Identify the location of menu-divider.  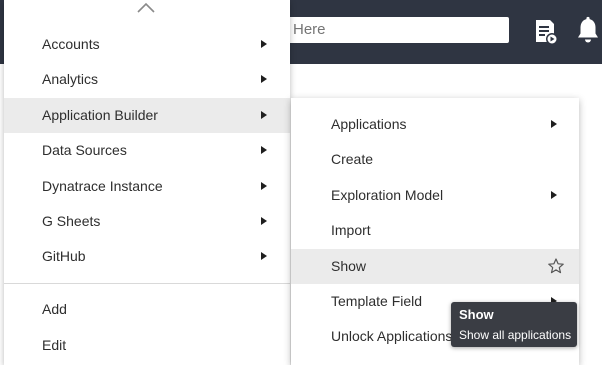
(147, 283).